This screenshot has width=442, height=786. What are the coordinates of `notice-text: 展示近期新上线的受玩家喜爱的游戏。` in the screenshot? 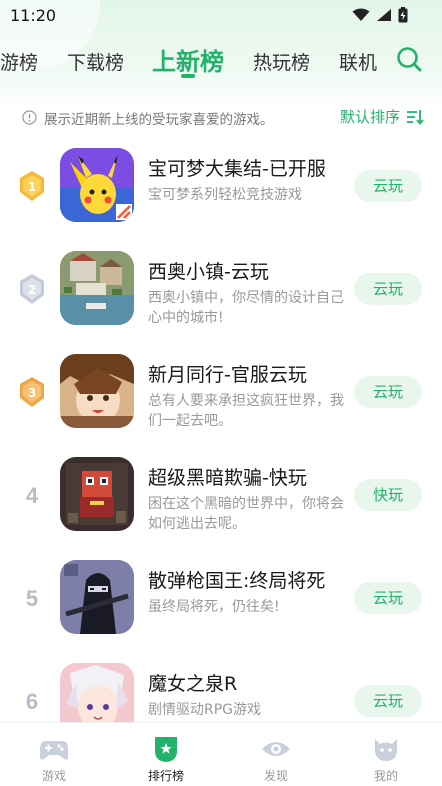 It's located at (159, 120).